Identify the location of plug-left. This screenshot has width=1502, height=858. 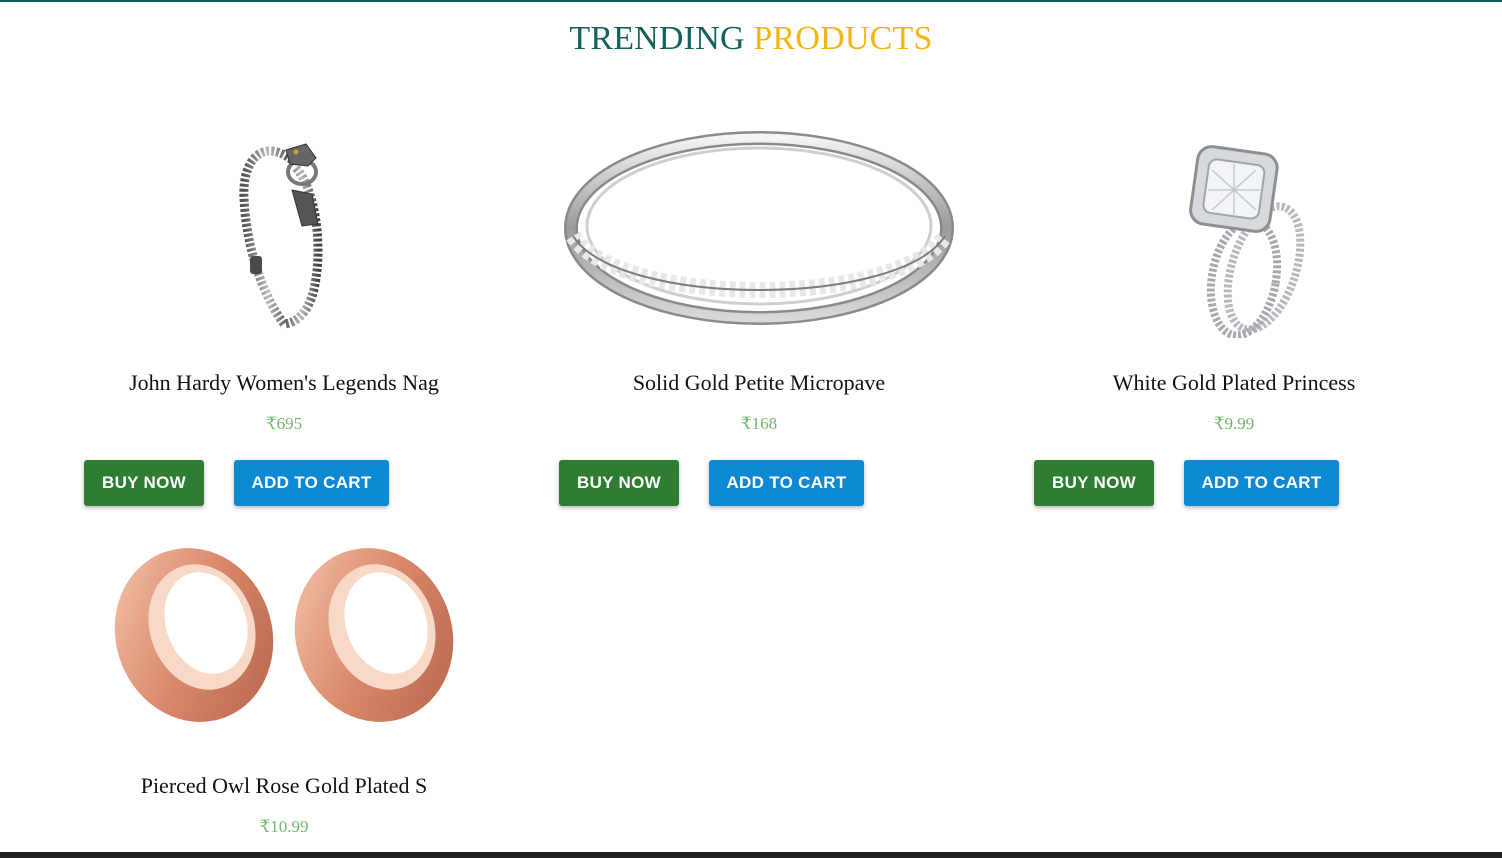
(194, 635).